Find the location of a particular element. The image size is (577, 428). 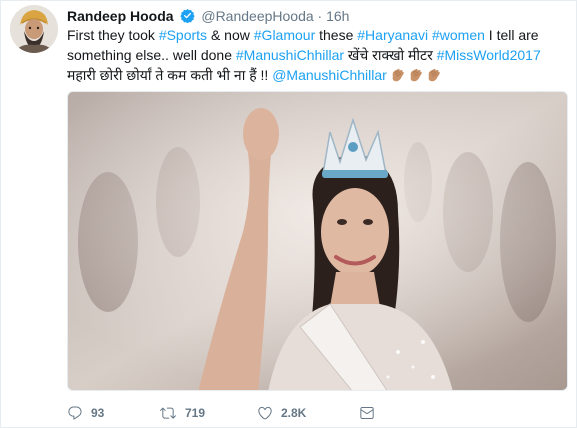

direct-message-button is located at coordinates (367, 413).